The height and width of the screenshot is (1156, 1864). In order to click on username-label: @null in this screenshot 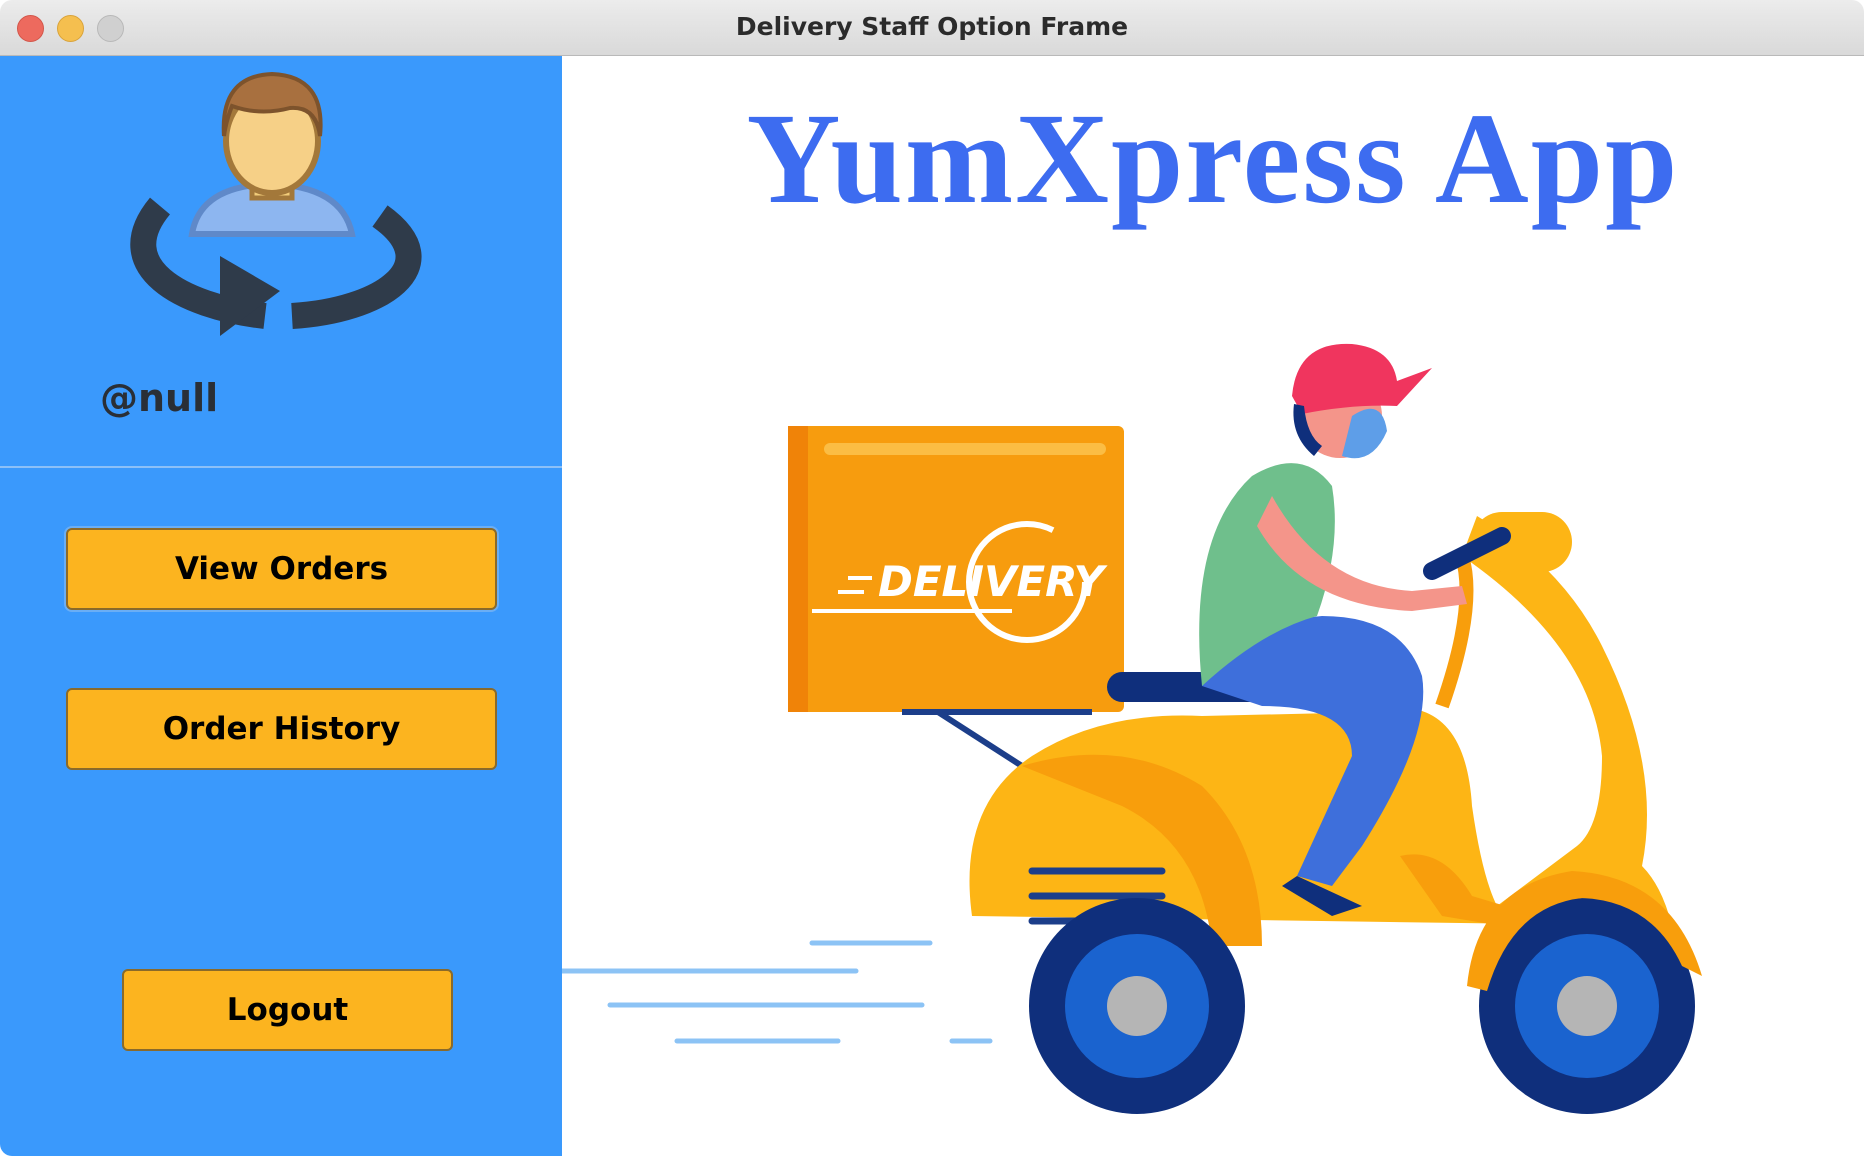, I will do `click(159, 398)`.